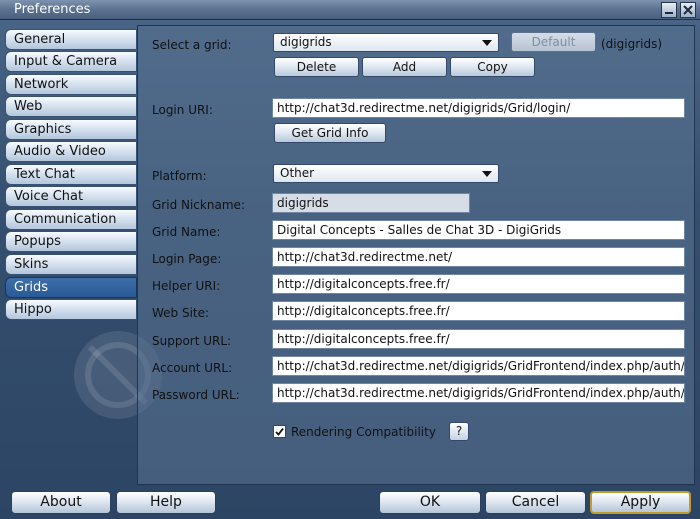 The image size is (700, 519). Describe the element at coordinates (478, 339) in the screenshot. I see `support-url-field: http://digitalconcepts.free.fr/` at that location.